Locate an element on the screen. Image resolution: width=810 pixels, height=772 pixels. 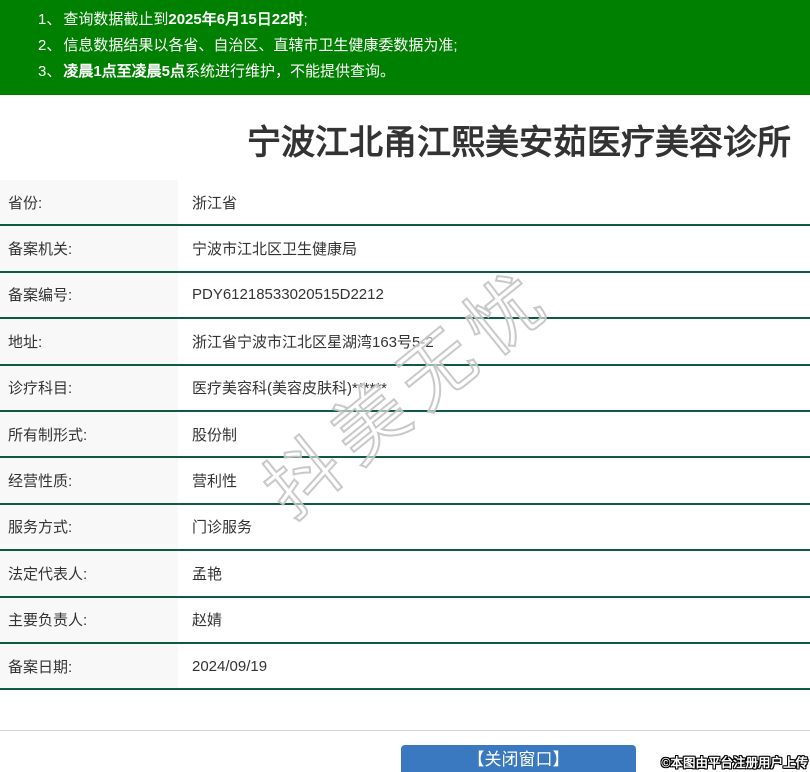
row-value: 营利性 is located at coordinates (215, 482).